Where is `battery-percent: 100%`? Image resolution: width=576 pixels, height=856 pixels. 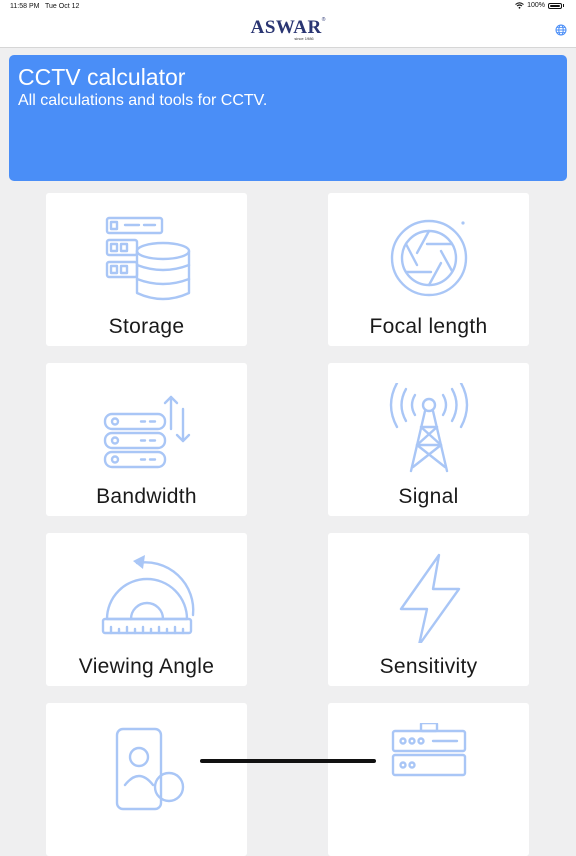
battery-percent: 100% is located at coordinates (536, 5).